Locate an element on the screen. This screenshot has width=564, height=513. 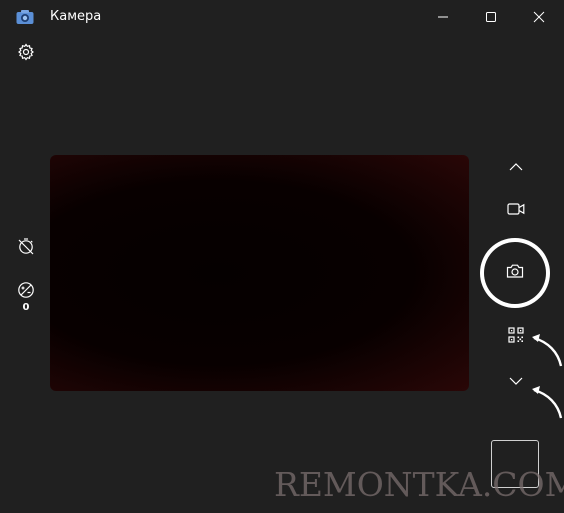
camera-icon is located at coordinates (515, 273).